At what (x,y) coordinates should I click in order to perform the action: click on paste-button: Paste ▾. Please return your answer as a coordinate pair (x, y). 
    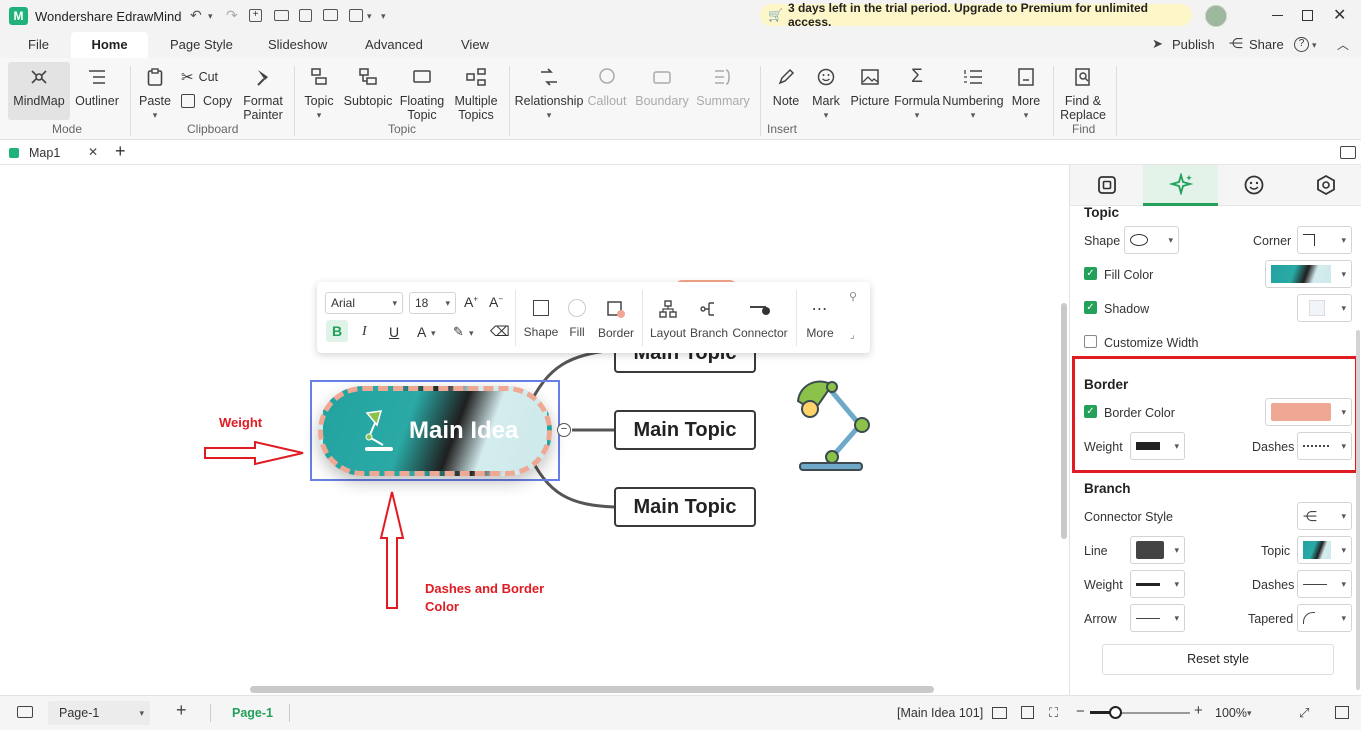
    Looking at the image, I should click on (155, 94).